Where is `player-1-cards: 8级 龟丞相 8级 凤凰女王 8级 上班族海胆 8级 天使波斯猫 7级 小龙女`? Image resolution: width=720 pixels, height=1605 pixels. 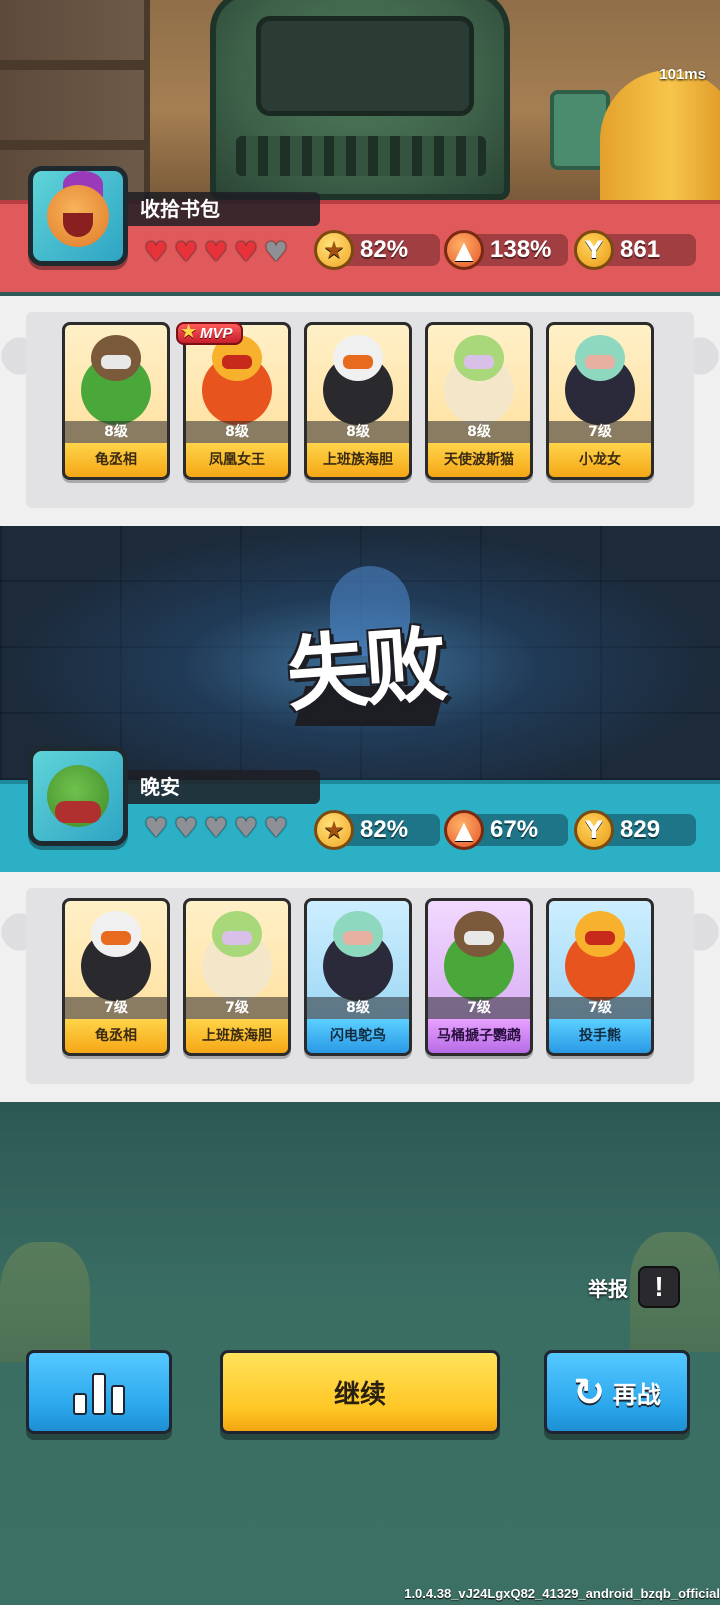 player-1-cards: 8级 龟丞相 8级 凤凰女王 8级 上班族海胆 8级 天使波斯猫 7级 小龙女 is located at coordinates (358, 401).